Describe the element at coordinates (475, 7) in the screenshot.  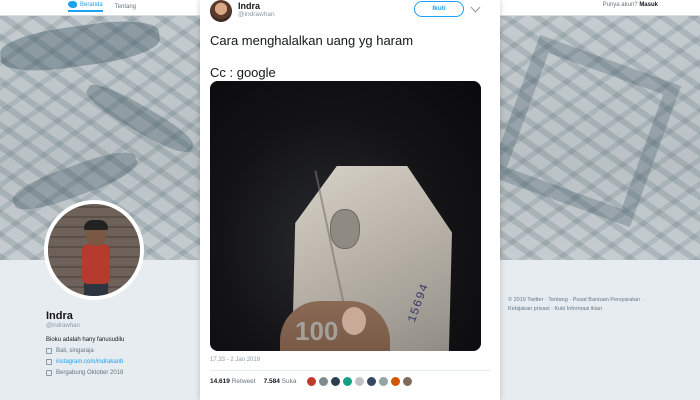
I see `chevron-down-icon` at that location.